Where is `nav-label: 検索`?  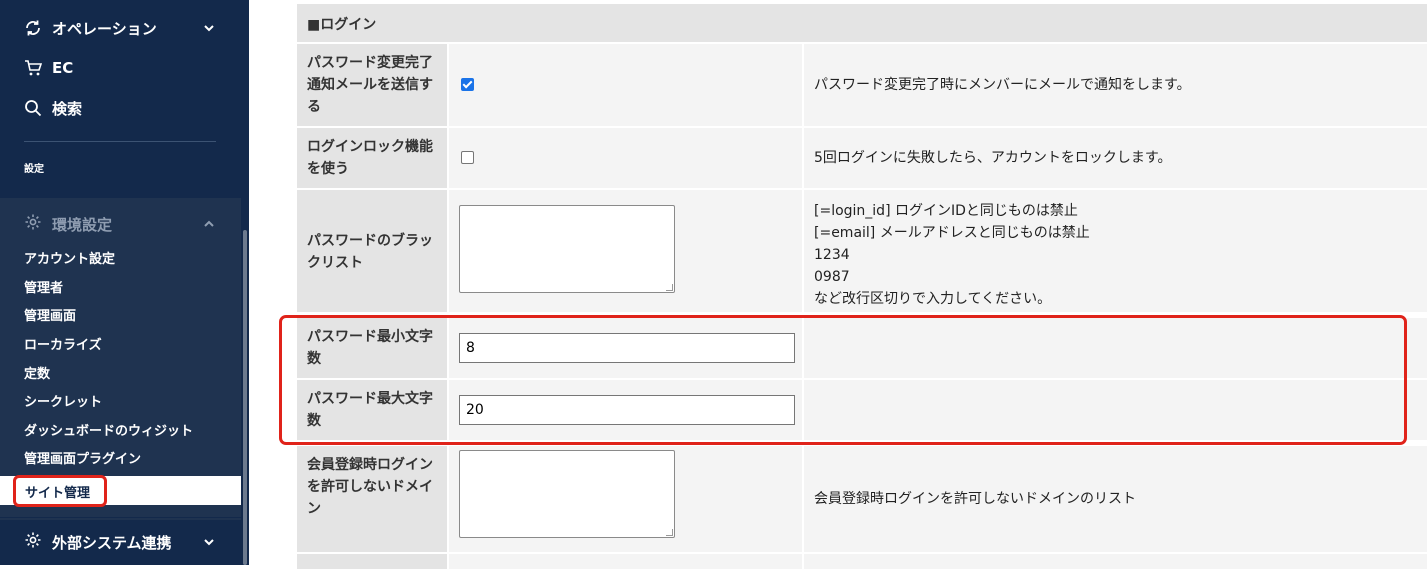 nav-label: 検索 is located at coordinates (67, 108).